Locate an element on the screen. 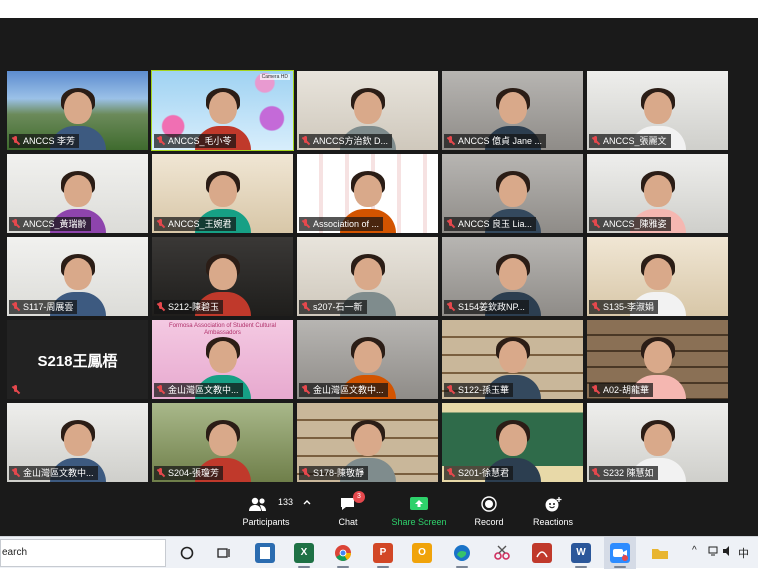 The width and height of the screenshot is (758, 571). tray-overflow-chevron: ^ is located at coordinates (694, 550).